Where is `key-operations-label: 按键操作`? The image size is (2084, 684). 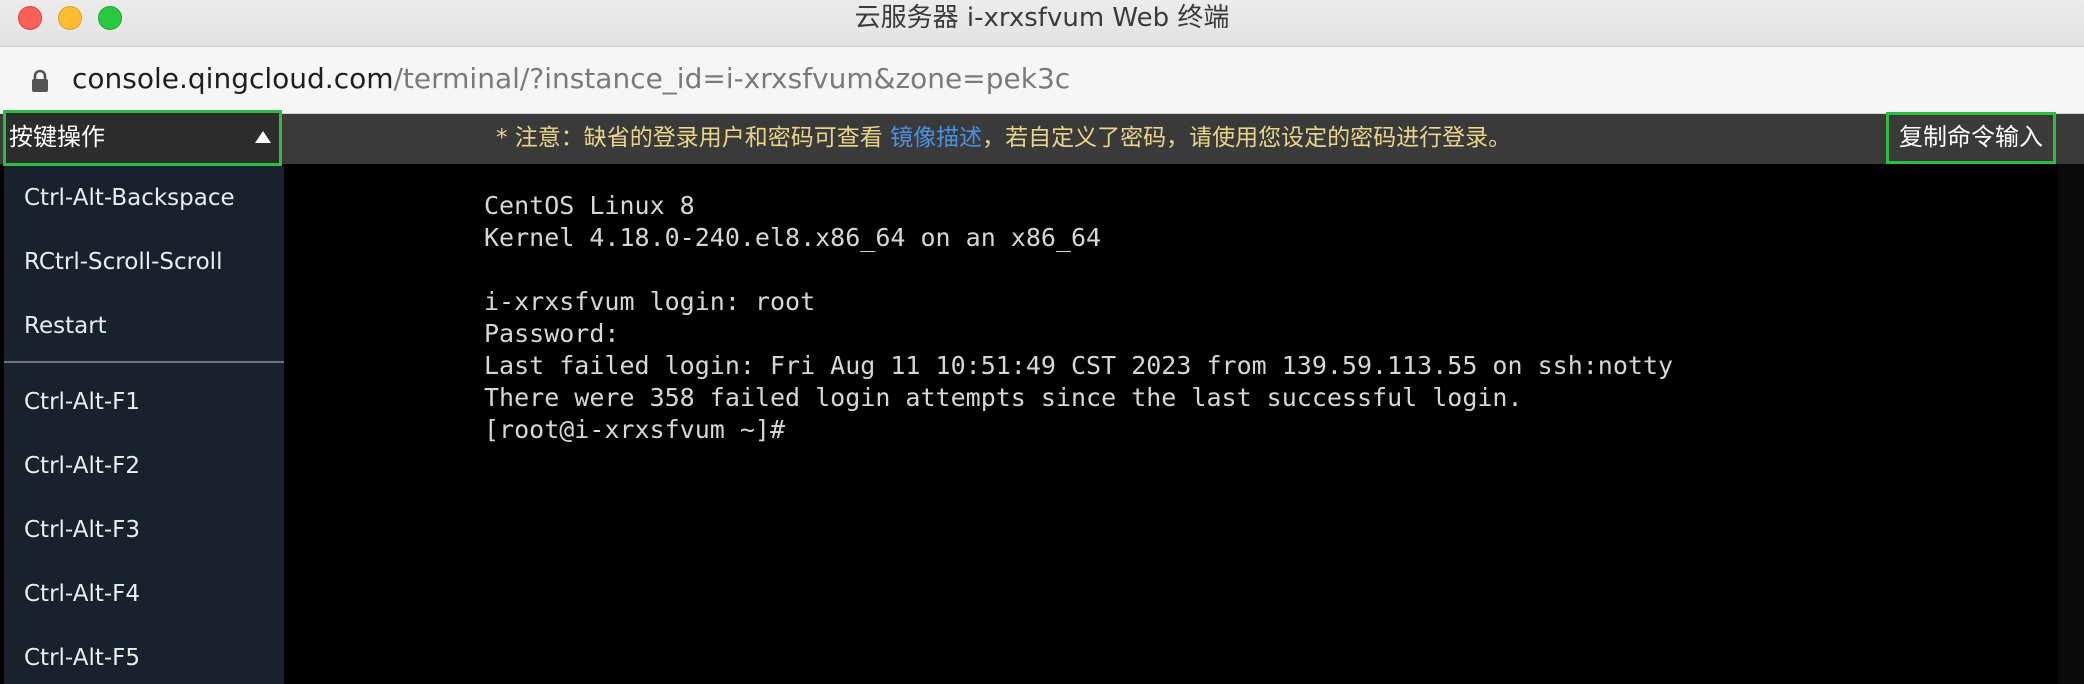 key-operations-label: 按键操作 is located at coordinates (57, 137).